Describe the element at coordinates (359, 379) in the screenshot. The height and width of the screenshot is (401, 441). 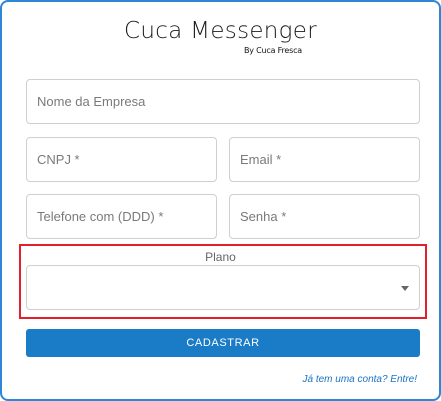
I see `login-link: Já tem uma conta? Entre!` at that location.